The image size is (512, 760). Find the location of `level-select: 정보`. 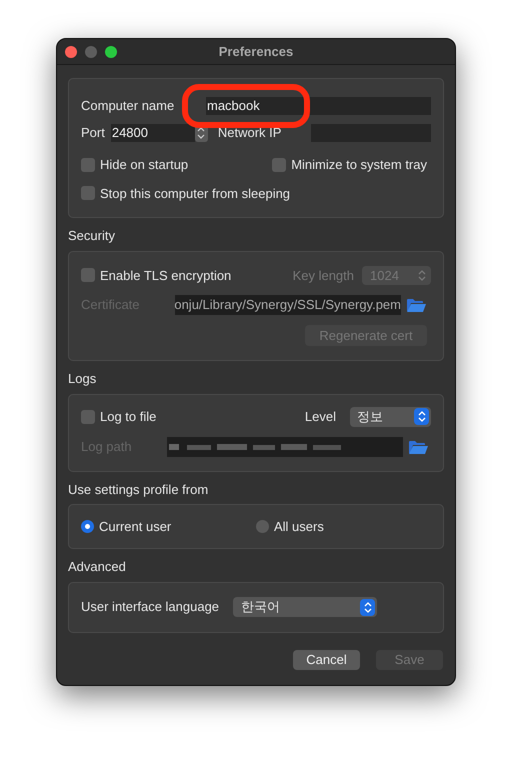

level-select: 정보 is located at coordinates (390, 416).